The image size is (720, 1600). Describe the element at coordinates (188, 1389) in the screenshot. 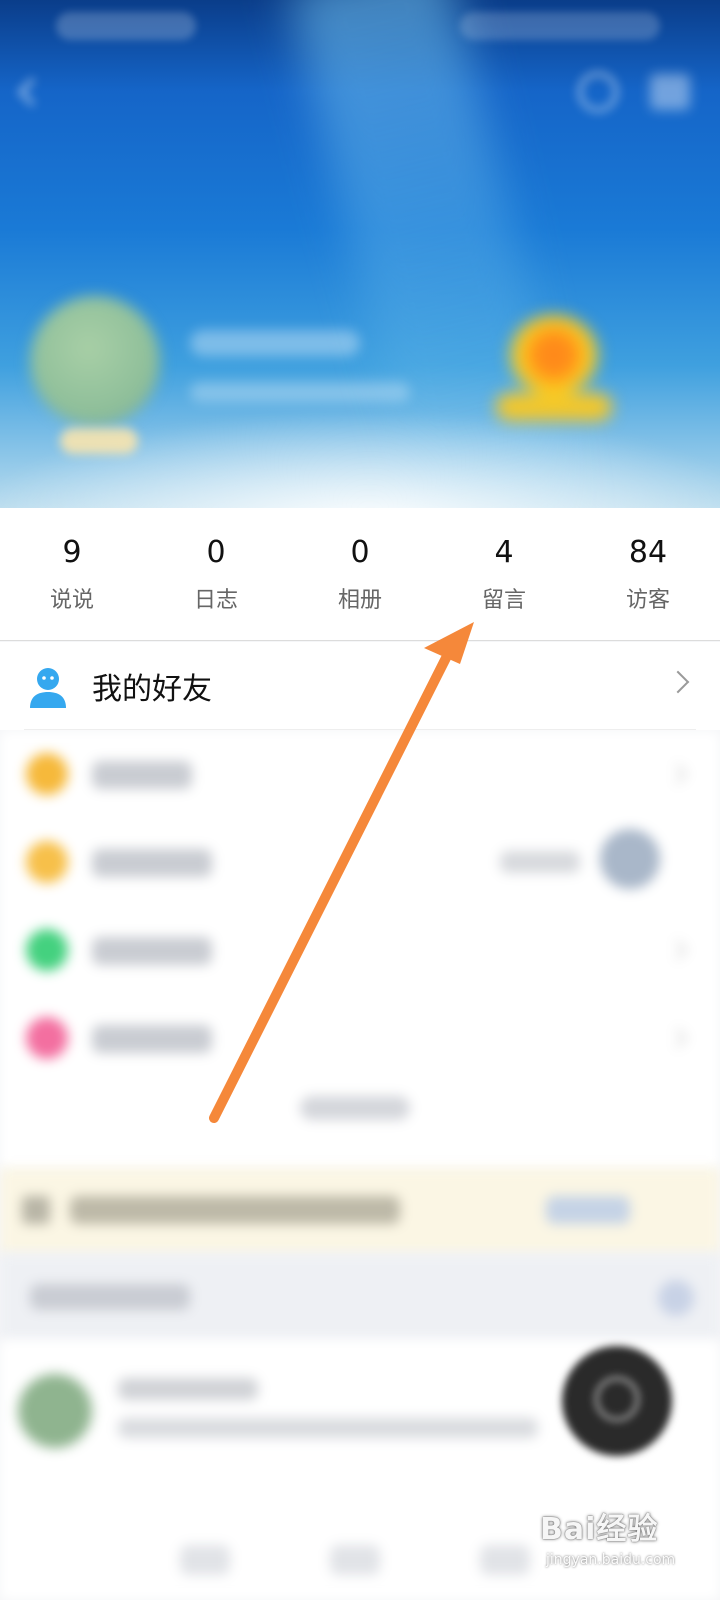

I see `feed-author` at that location.